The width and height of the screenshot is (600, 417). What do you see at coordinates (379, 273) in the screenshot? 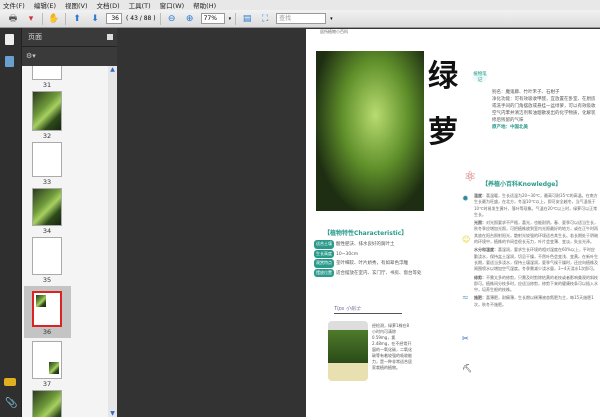
I see `char-text: 适合摆放在室内、玄门厅、书房、窗台等处` at bounding box center [379, 273].